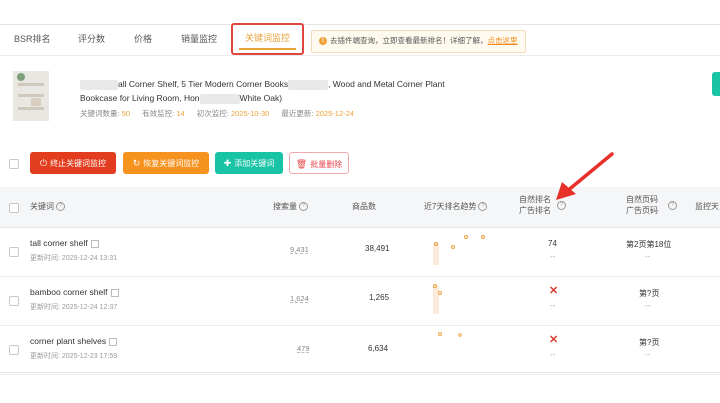  What do you see at coordinates (299, 298) in the screenshot?
I see `search-volume: 1,624` at bounding box center [299, 298].